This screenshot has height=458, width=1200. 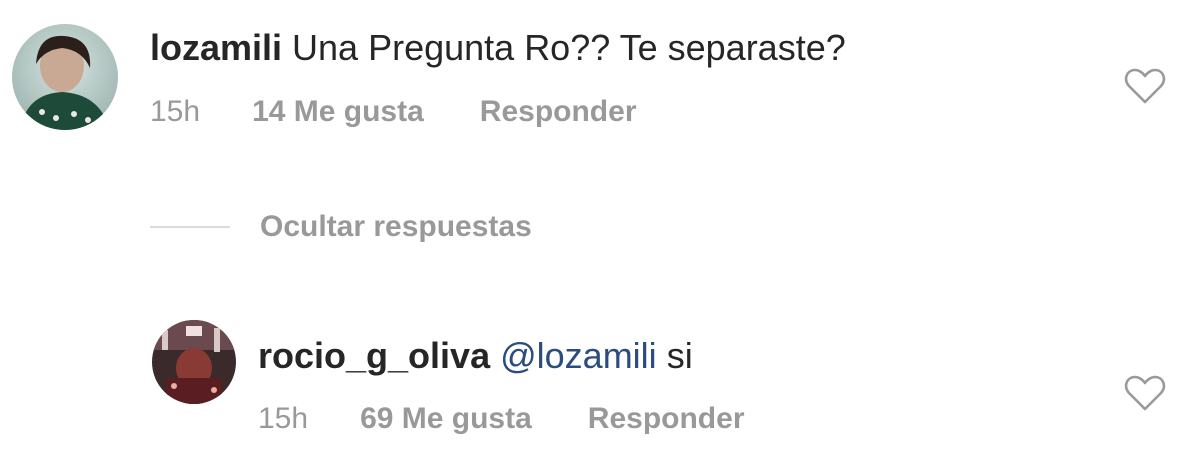 I want to click on likes-count-button: 14 Me gusta, so click(x=338, y=111).